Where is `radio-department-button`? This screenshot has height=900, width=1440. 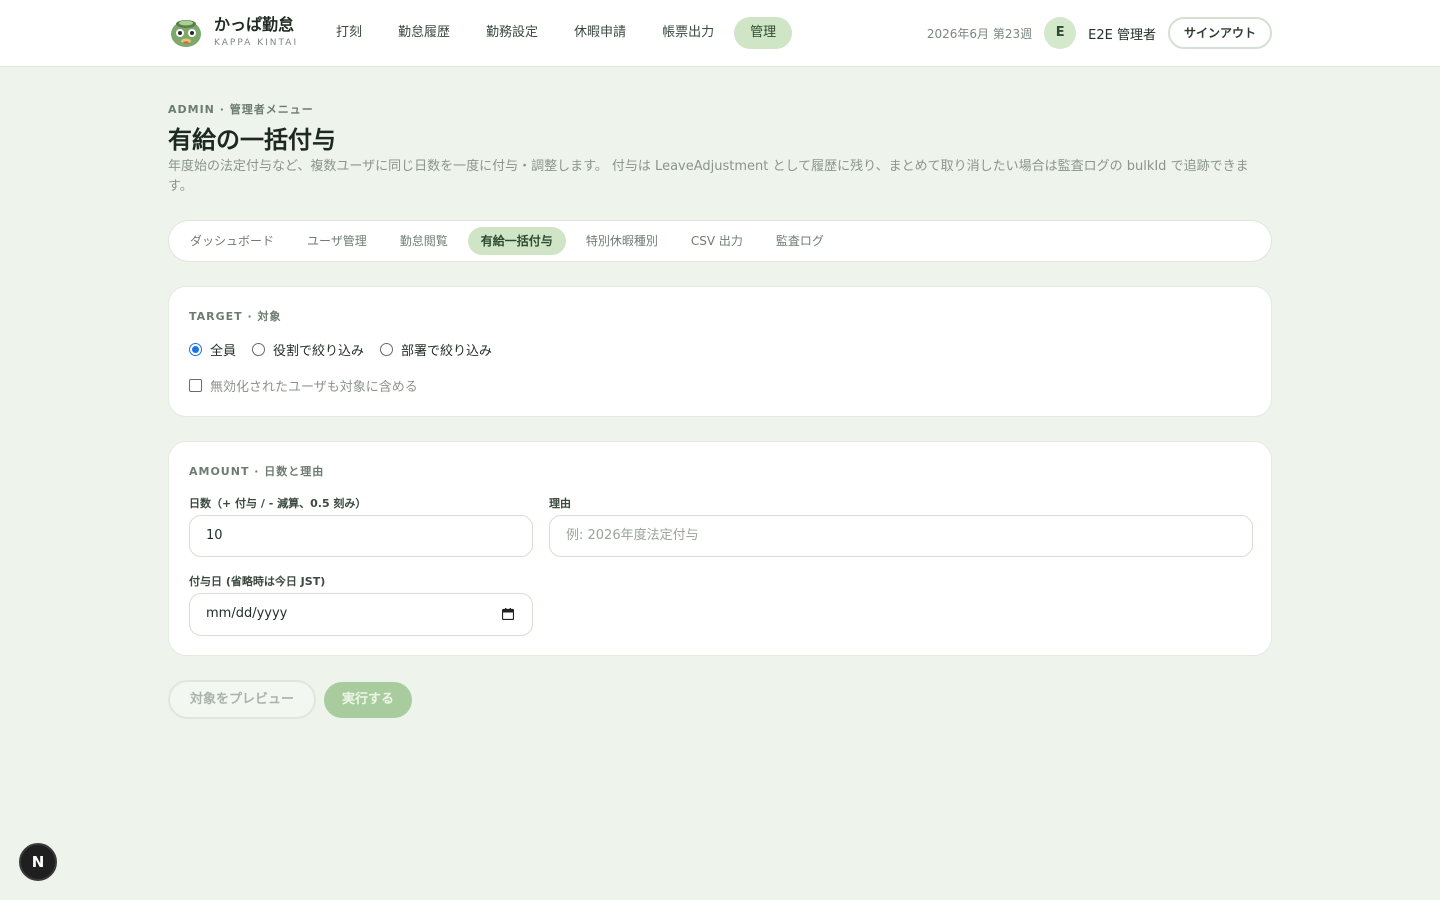 radio-department-button is located at coordinates (387, 349).